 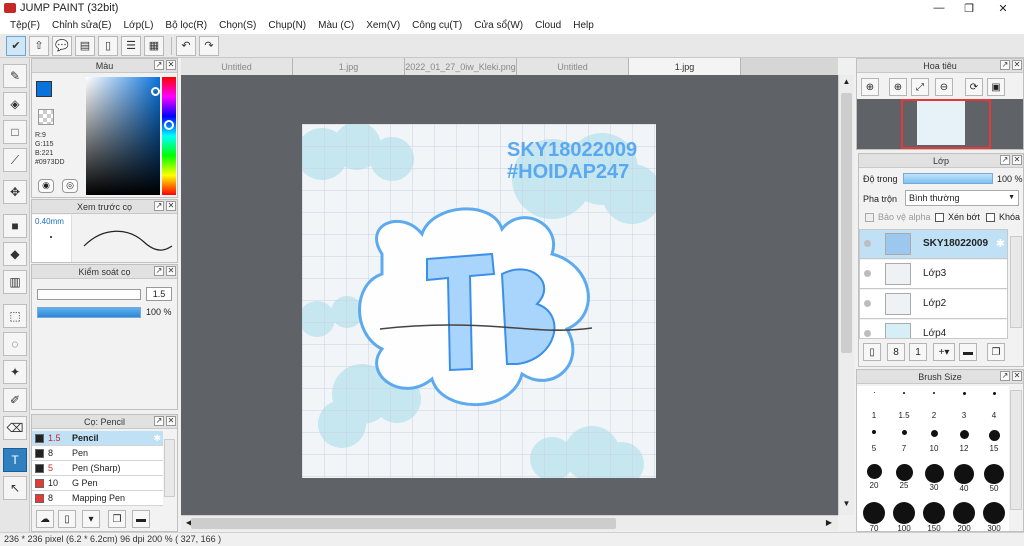 I want to click on select-eraser-tool-icon: ⌫, so click(x=15, y=428).